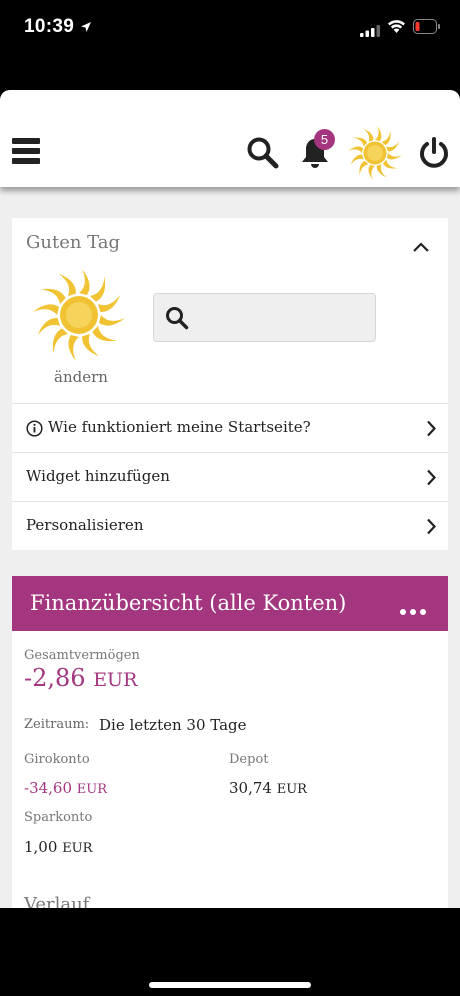 This screenshot has width=460, height=996. What do you see at coordinates (370, 31) in the screenshot?
I see `signal-icon` at bounding box center [370, 31].